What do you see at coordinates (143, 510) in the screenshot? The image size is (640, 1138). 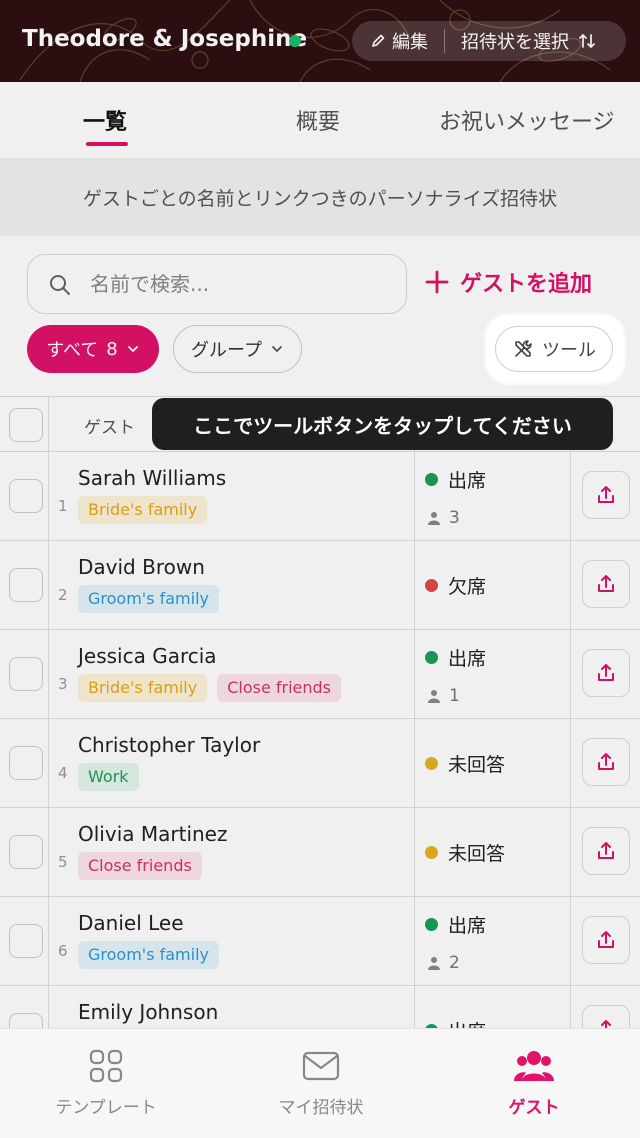 I see `guest-tags: Bride's family` at bounding box center [143, 510].